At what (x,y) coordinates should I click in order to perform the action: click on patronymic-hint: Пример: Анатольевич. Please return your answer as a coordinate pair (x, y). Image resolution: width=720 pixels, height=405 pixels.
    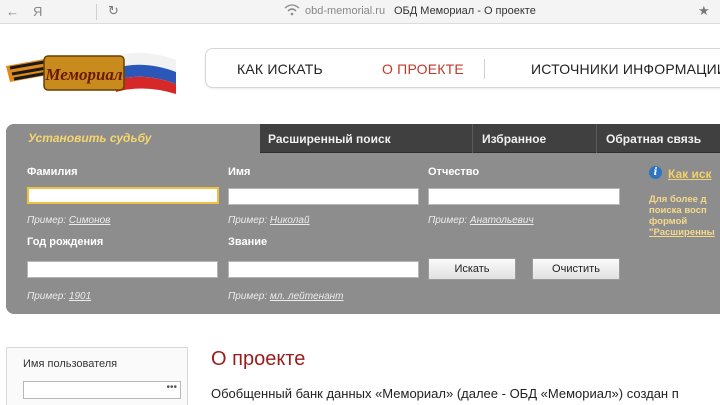
    Looking at the image, I should click on (481, 220).